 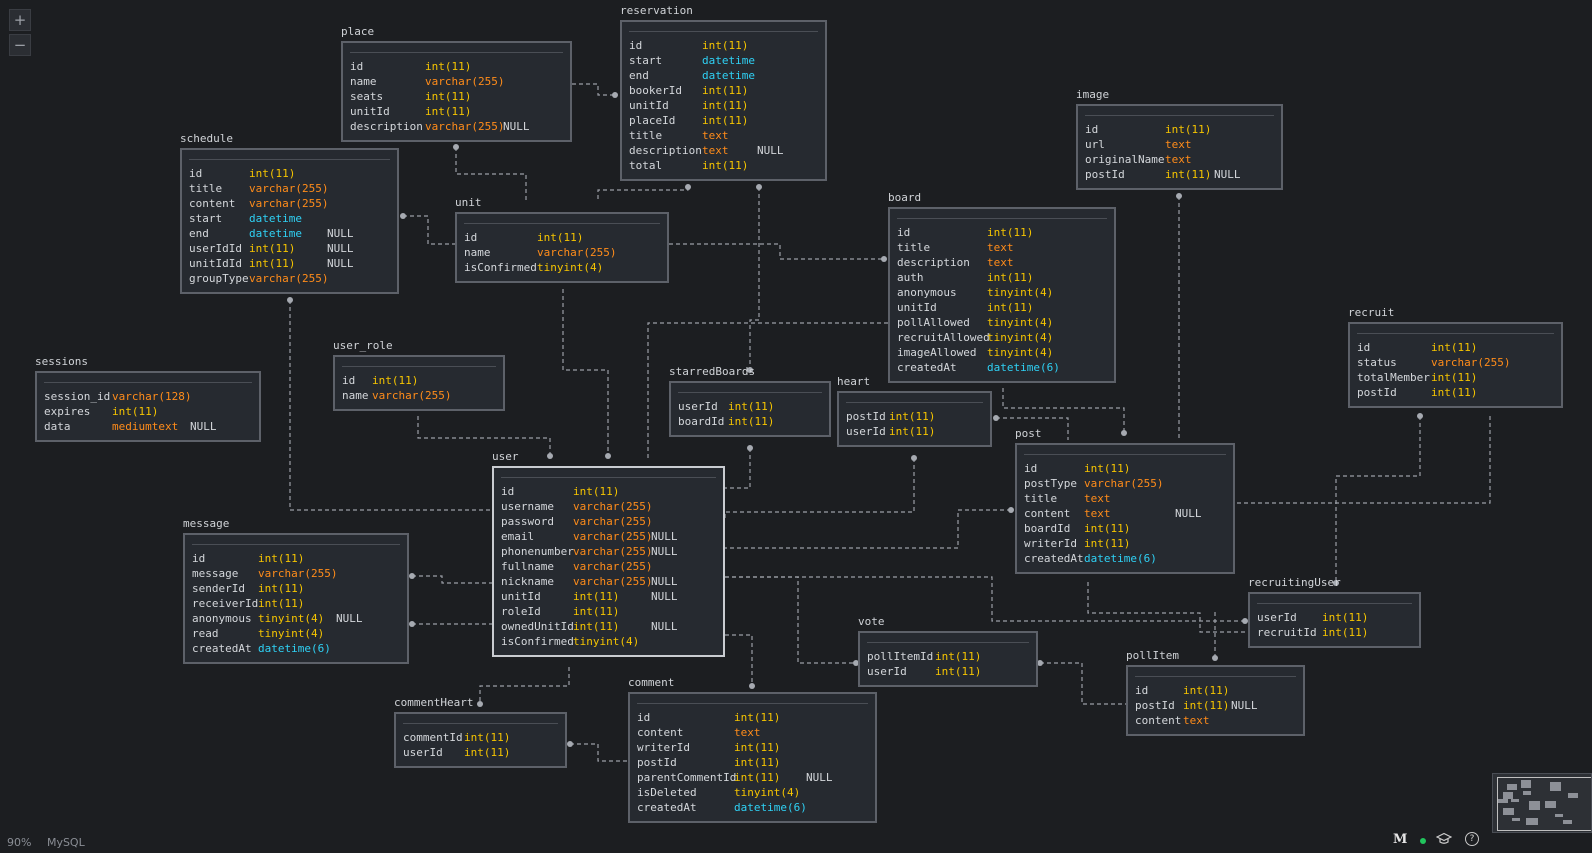 What do you see at coordinates (1028, 433) in the screenshot?
I see `table-title: post` at bounding box center [1028, 433].